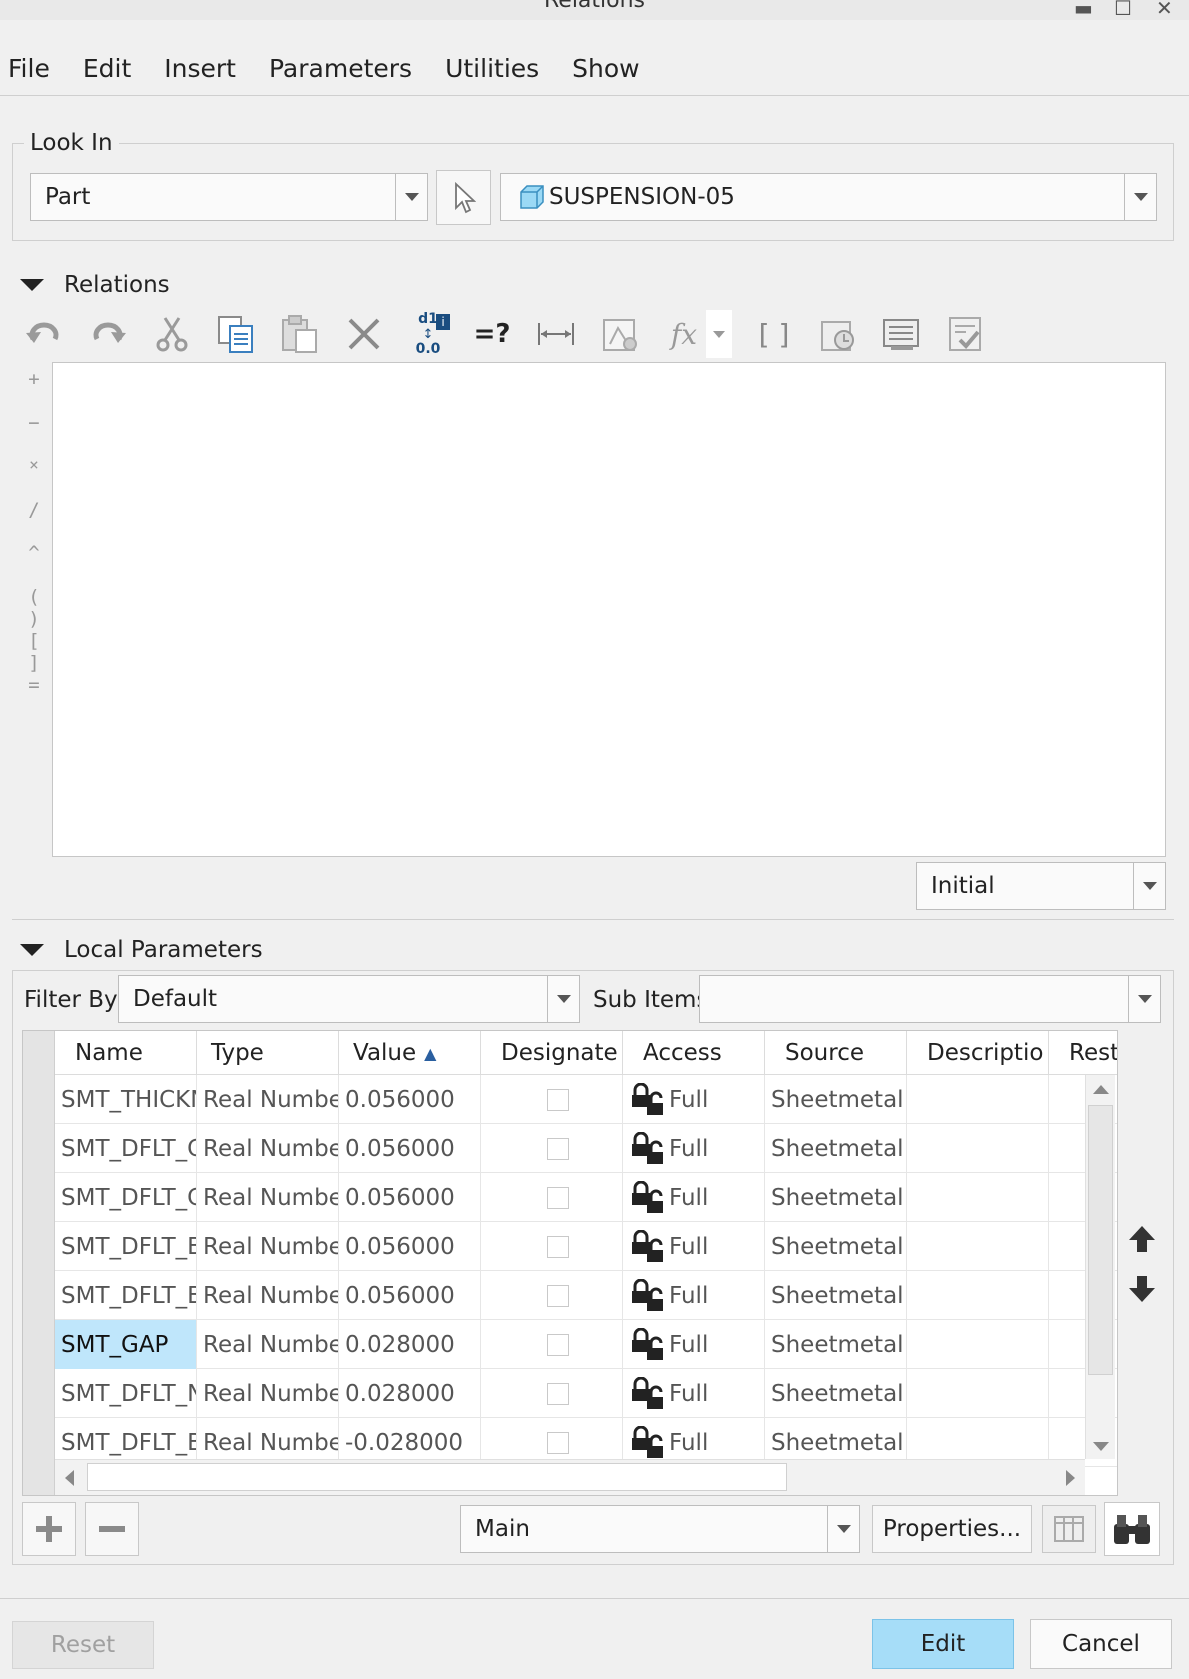  Describe the element at coordinates (300, 334) in the screenshot. I see `paste-icon` at that location.